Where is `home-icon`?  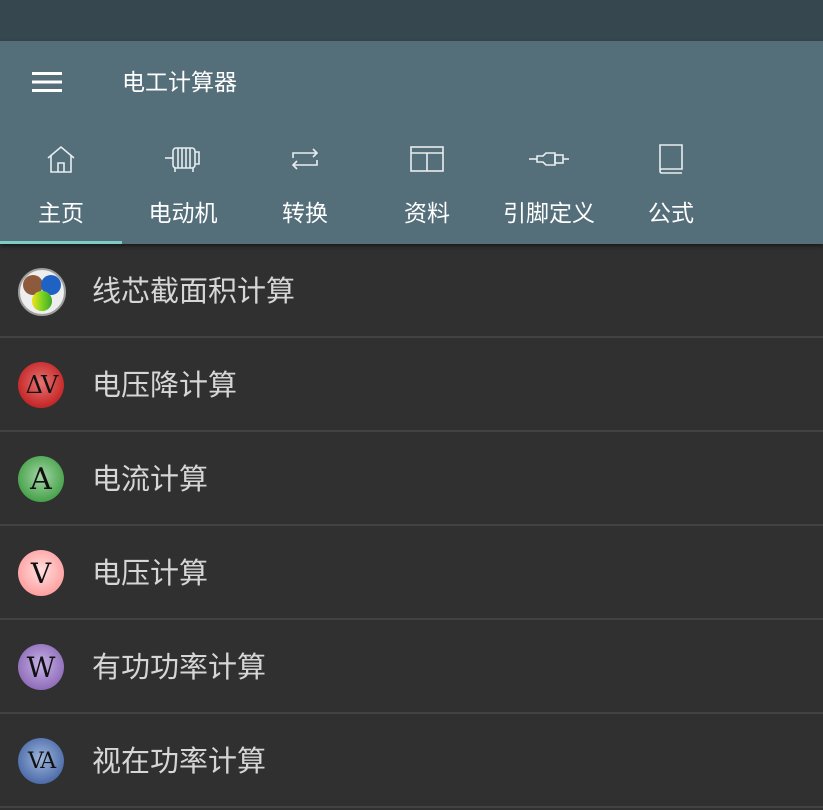 home-icon is located at coordinates (61, 159).